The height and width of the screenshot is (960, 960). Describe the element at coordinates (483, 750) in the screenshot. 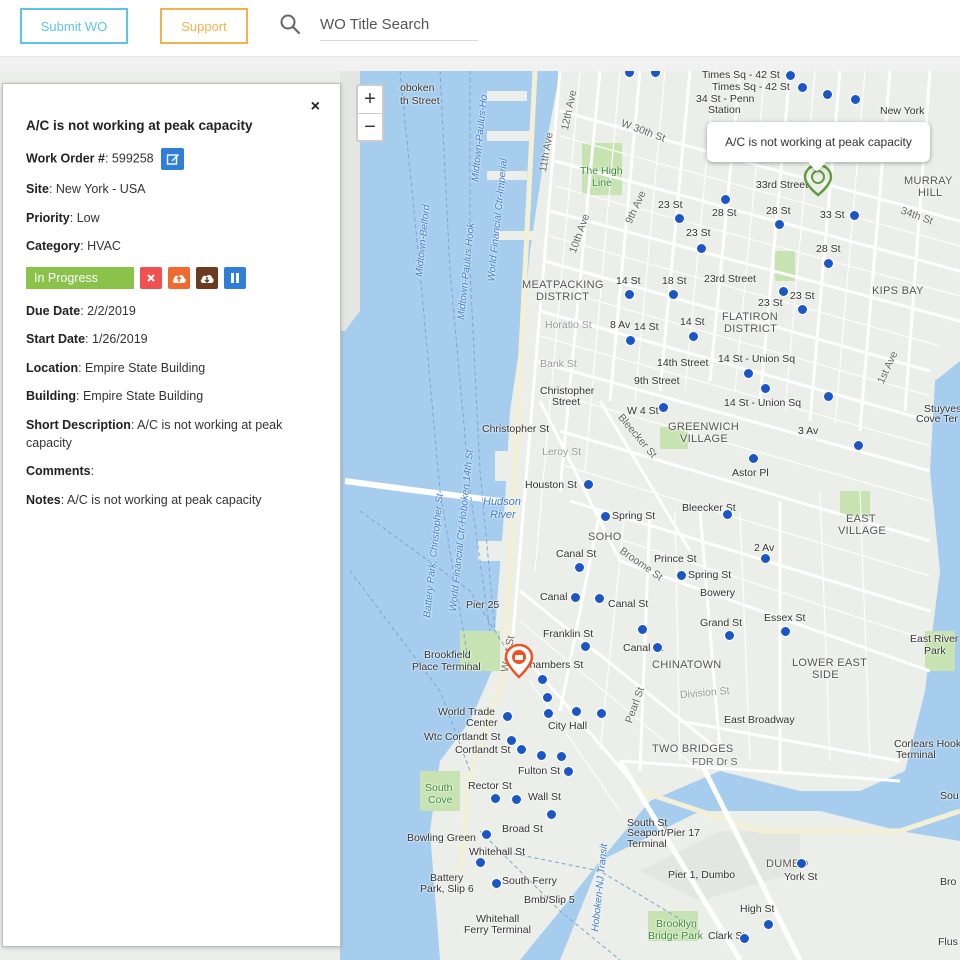

I see `map-label: Cortlandt St` at that location.